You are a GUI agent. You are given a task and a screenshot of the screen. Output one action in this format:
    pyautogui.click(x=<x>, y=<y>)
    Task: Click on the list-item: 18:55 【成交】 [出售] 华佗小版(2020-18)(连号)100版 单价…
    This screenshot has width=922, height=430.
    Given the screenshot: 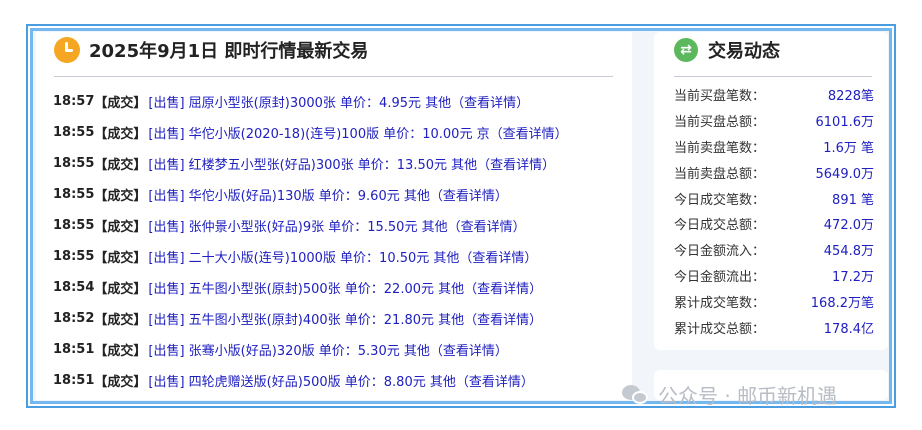 What is the action you would take?
    pyautogui.click(x=340, y=132)
    